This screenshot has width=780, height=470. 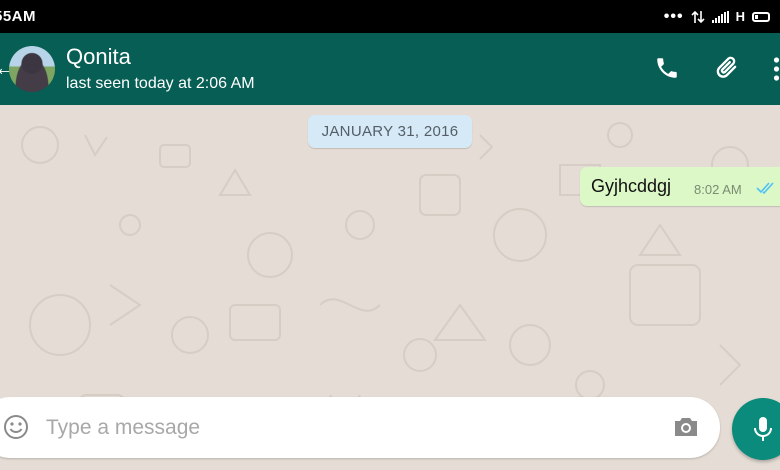 I want to click on date-divider: JANUARY 31, 2016, so click(x=390, y=131).